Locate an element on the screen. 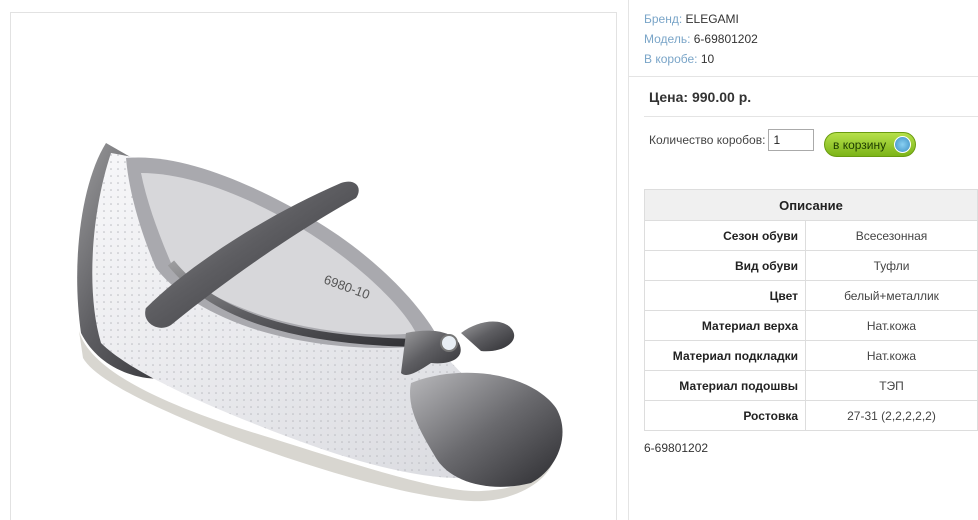 The width and height of the screenshot is (978, 520). table-row: Цвет белый+металлик is located at coordinates (811, 295).